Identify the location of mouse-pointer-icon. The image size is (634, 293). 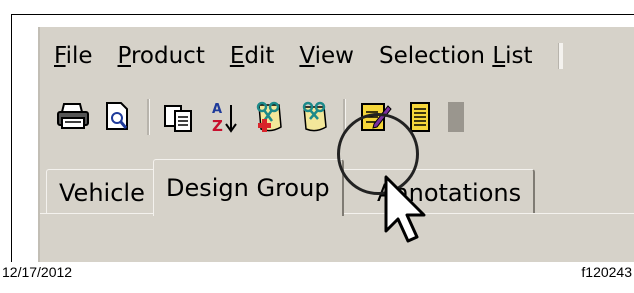
(405, 209).